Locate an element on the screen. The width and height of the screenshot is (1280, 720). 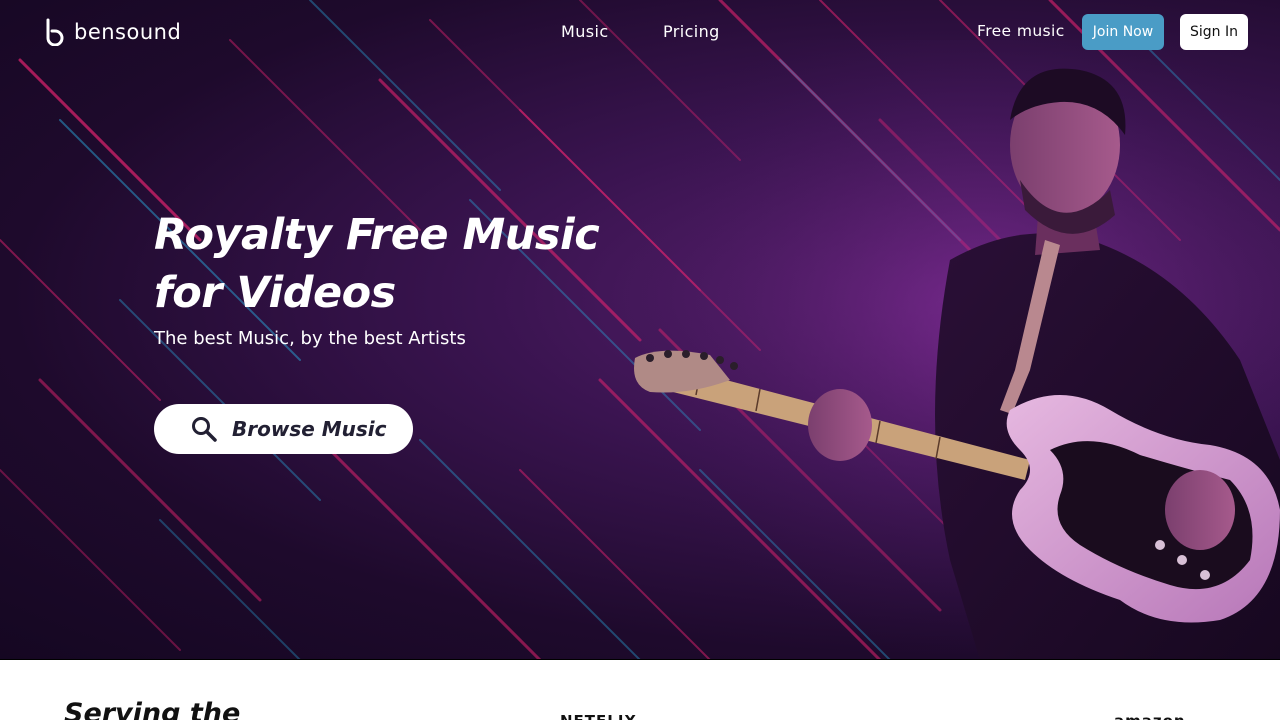
brand-logo-amazon: amazon is located at coordinates (1150, 716).